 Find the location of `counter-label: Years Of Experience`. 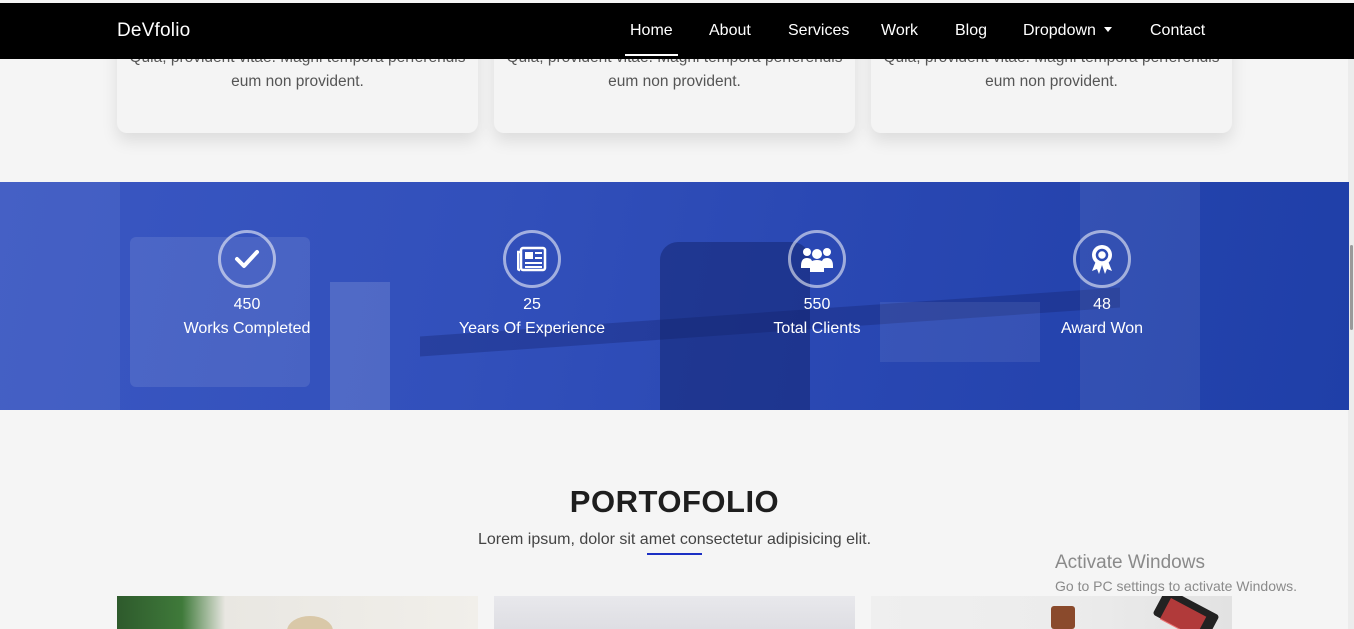

counter-label: Years Of Experience is located at coordinates (532, 328).